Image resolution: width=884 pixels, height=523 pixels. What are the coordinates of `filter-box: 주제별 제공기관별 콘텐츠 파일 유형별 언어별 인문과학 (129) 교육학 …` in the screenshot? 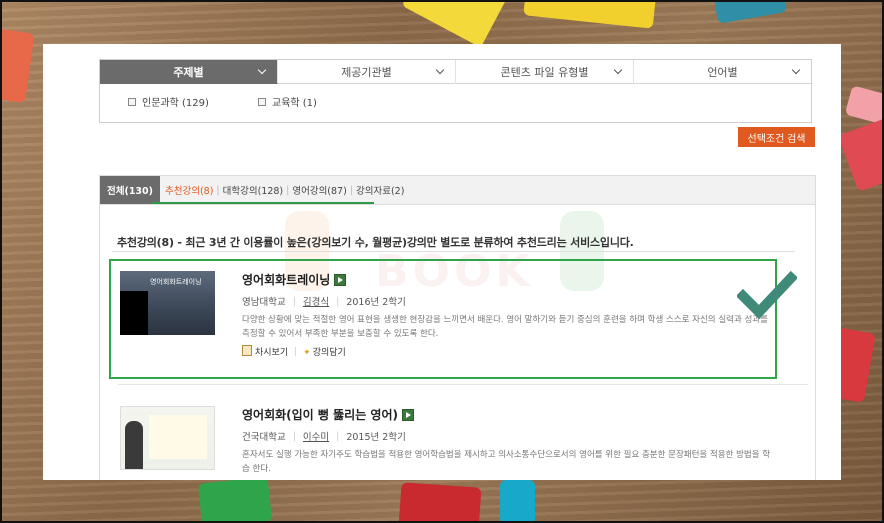 It's located at (455, 91).